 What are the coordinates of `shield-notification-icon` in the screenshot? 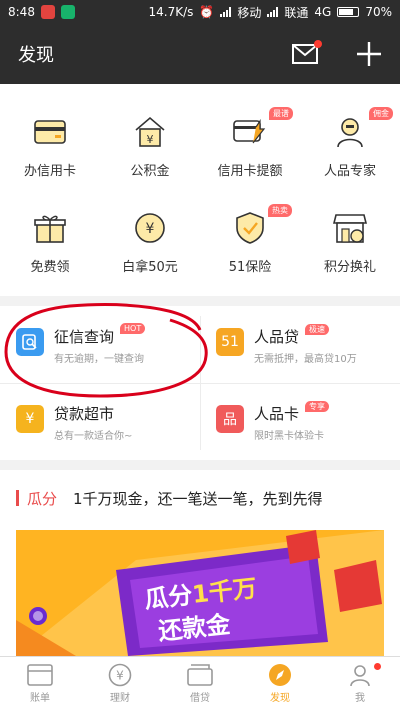 It's located at (67, 12).